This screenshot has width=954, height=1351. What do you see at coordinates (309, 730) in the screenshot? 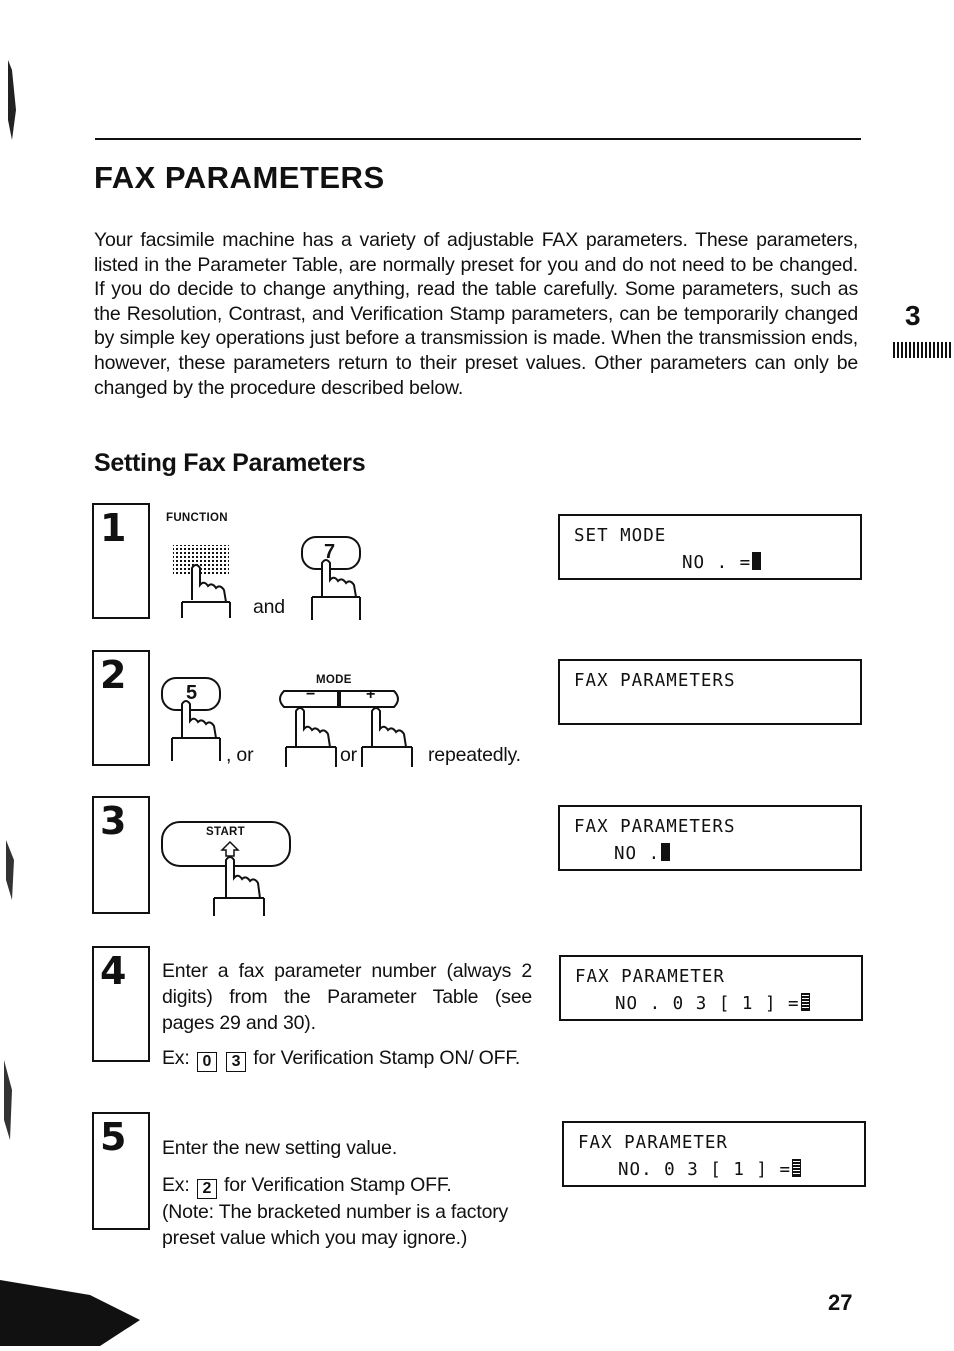
I see `mode-minus-key-press: −` at bounding box center [309, 730].